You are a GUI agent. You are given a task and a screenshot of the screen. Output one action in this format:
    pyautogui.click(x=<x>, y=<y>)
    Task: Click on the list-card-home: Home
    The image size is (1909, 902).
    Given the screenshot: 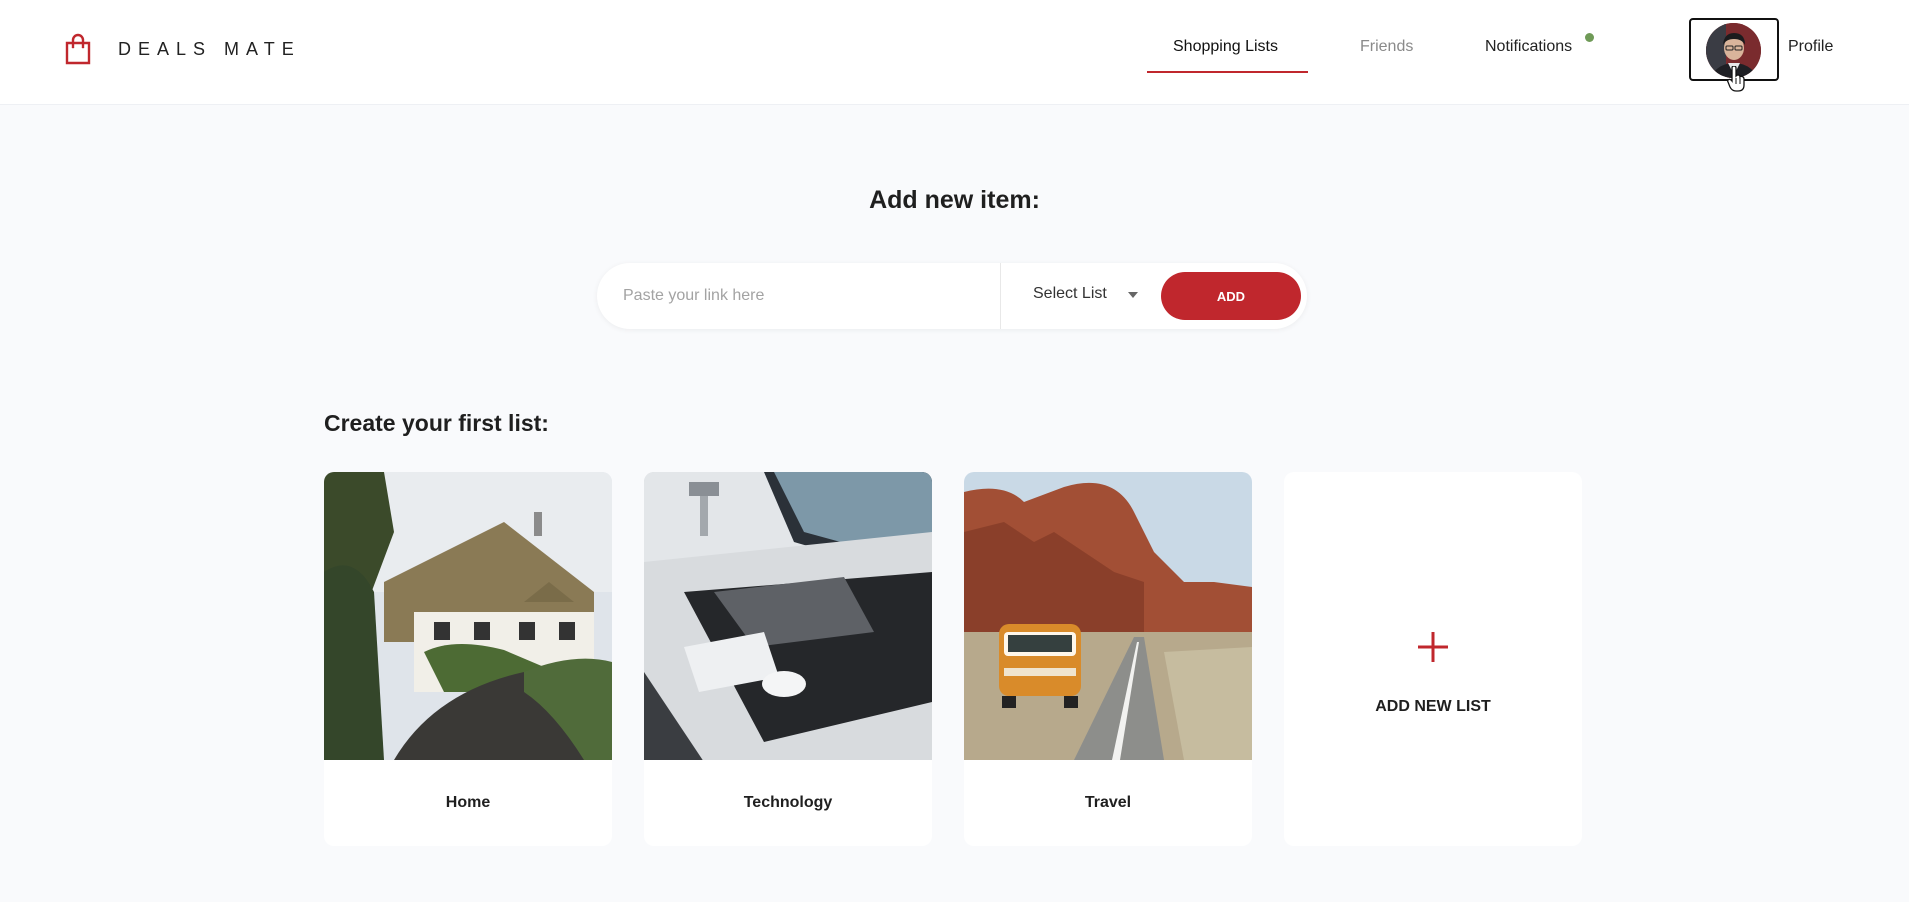 What is the action you would take?
    pyautogui.click(x=468, y=659)
    